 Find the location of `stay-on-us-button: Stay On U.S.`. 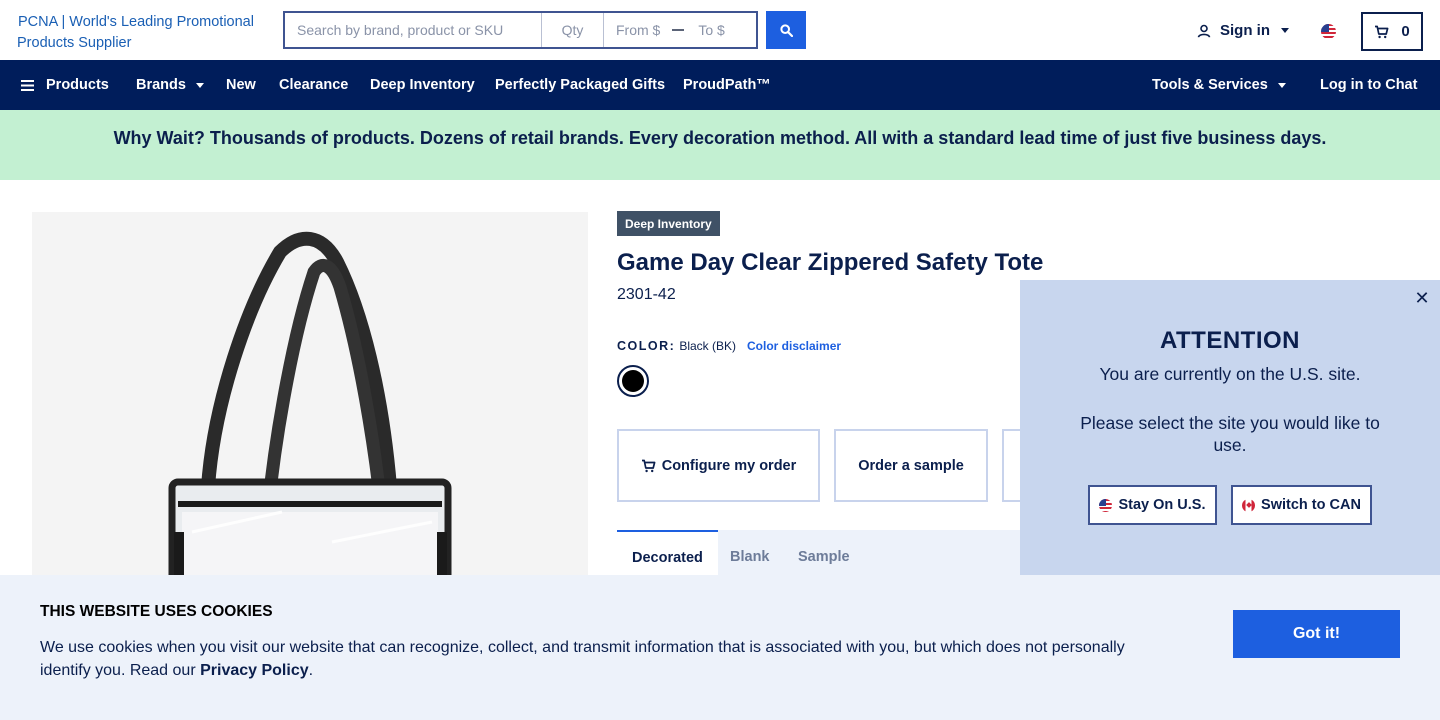

stay-on-us-button: Stay On U.S. is located at coordinates (1152, 505).